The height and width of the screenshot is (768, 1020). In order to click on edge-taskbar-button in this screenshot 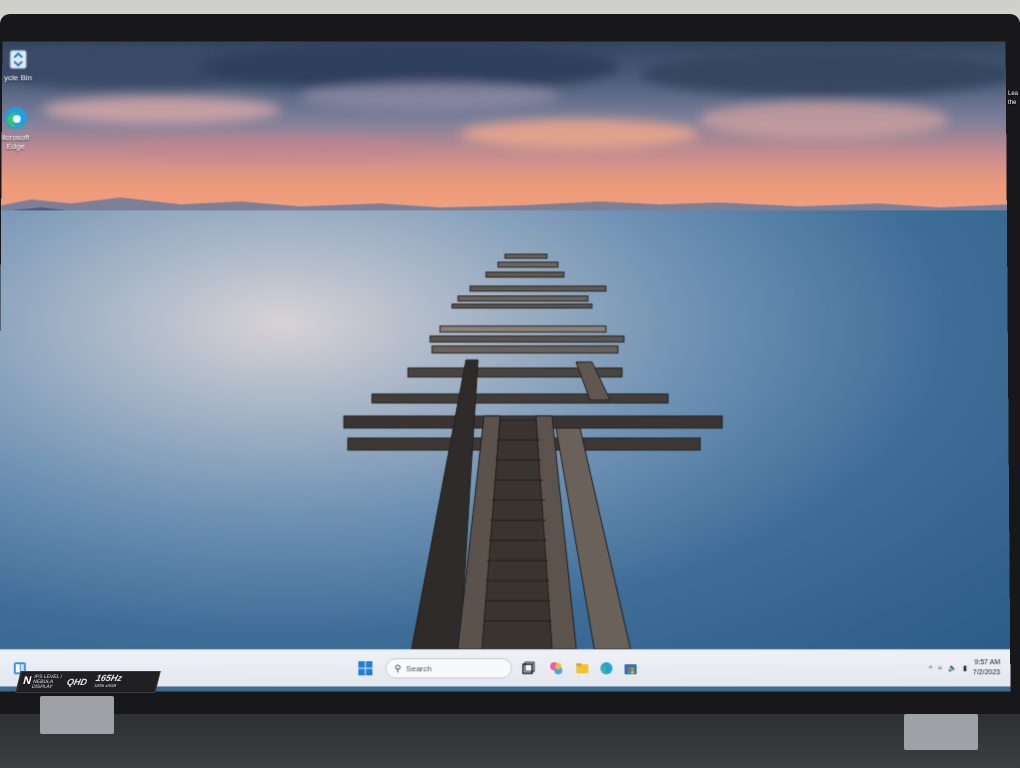, I will do `click(606, 668)`.